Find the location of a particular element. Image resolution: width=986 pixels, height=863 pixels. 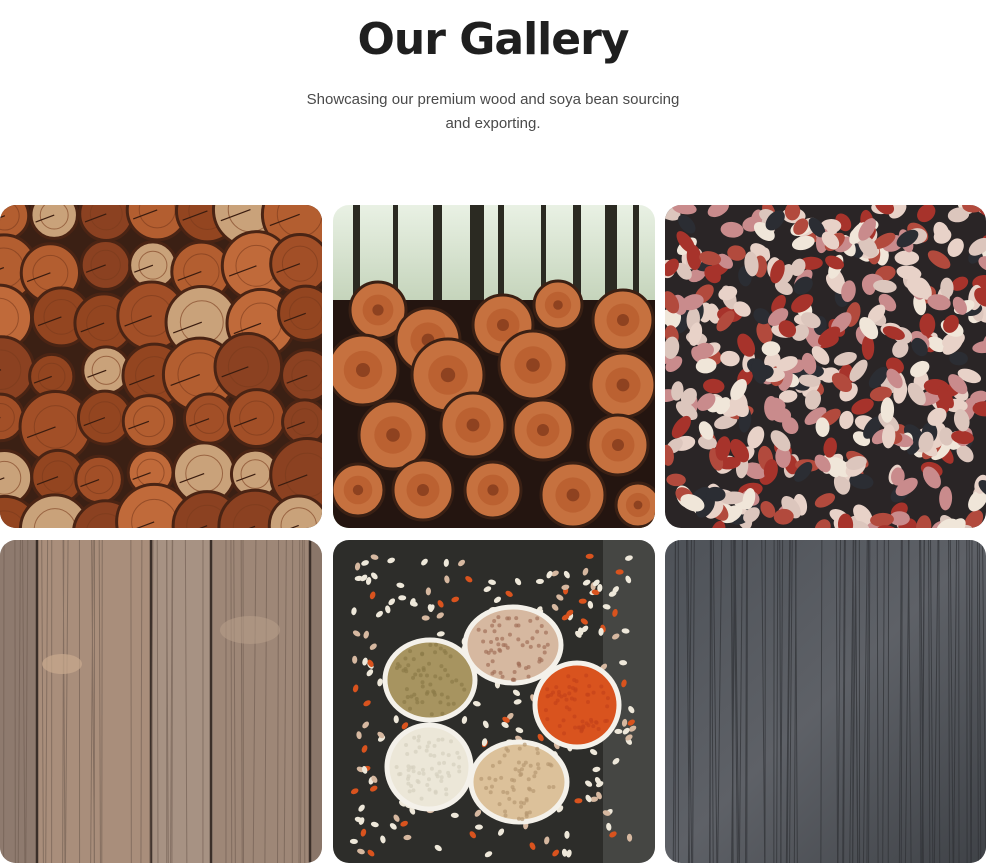

gallery-image-legume-bowls is located at coordinates (494, 701).